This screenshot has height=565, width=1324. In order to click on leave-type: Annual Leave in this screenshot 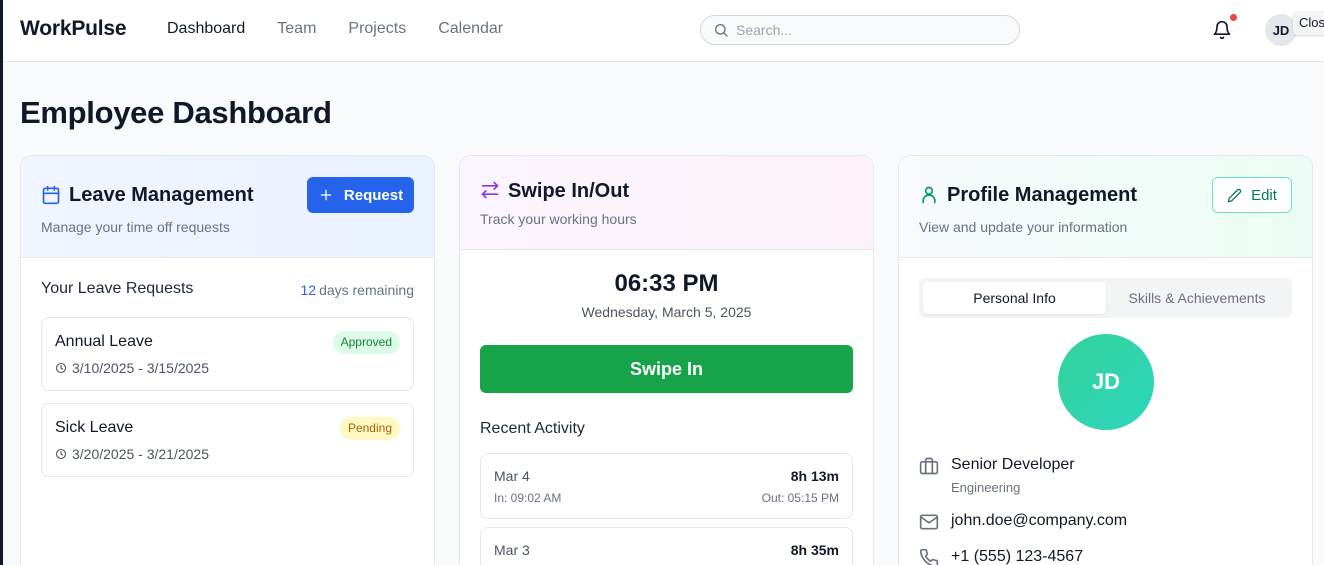, I will do `click(104, 341)`.